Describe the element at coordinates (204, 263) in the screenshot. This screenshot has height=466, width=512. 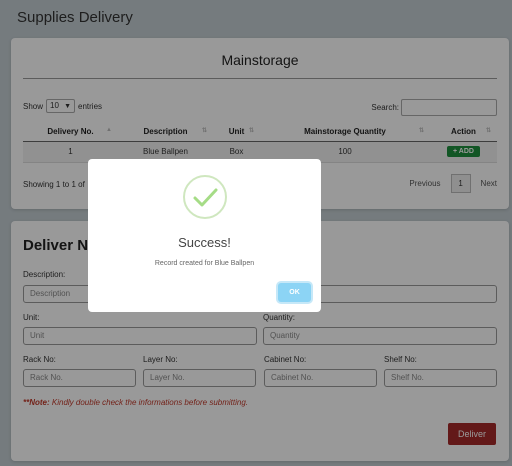
I see `dialog-message: Record created for Blue Ballpen` at that location.